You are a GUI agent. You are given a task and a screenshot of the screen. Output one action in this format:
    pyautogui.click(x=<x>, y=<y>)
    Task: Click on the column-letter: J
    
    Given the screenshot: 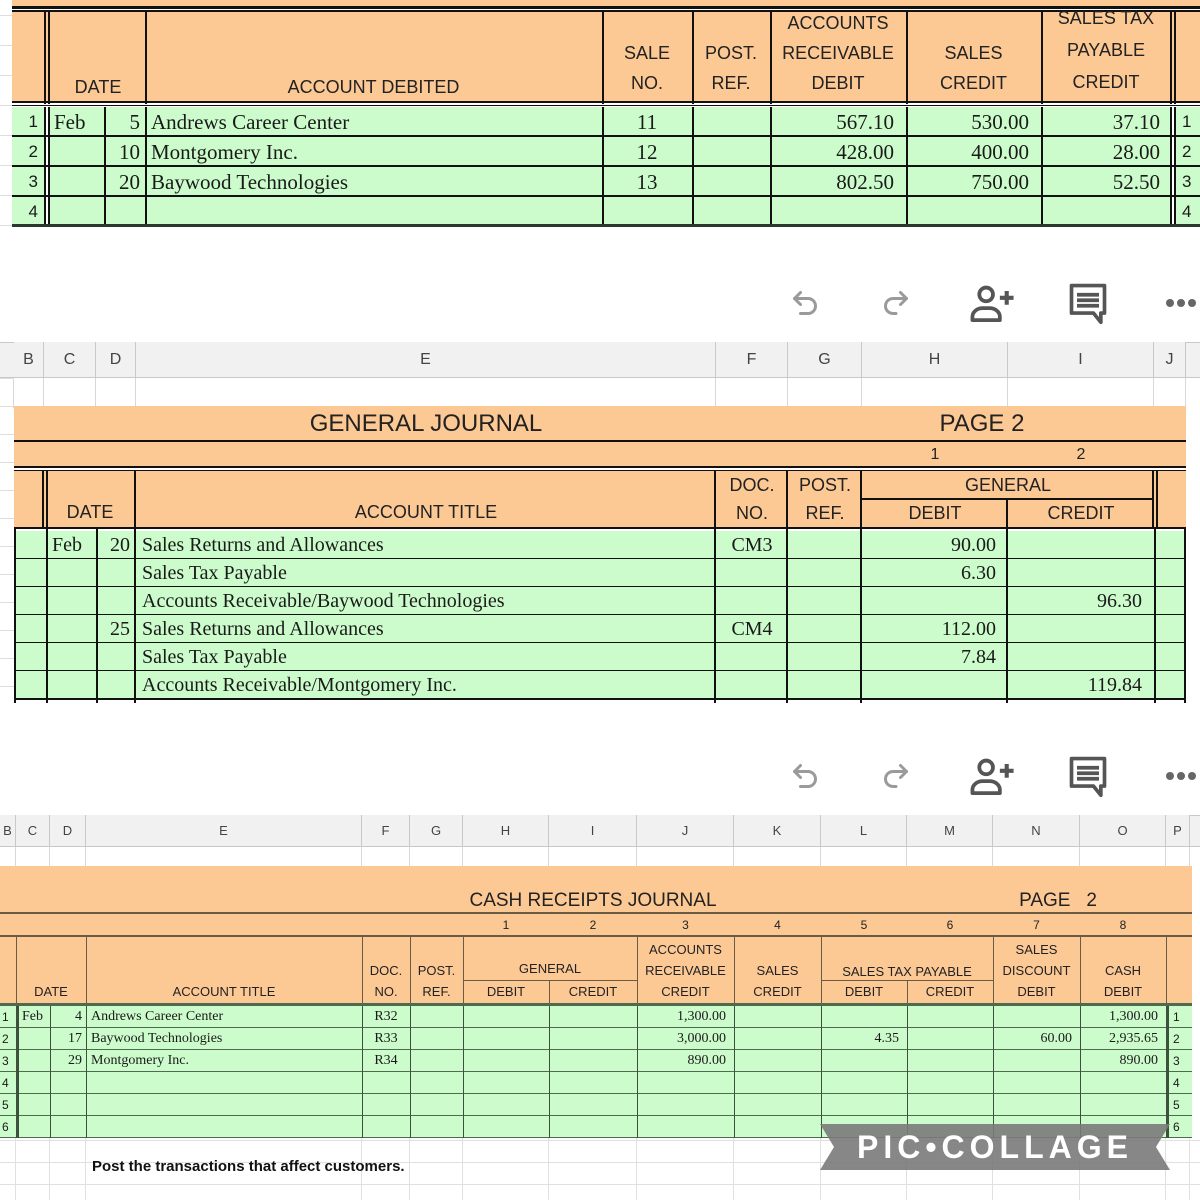 What is the action you would take?
    pyautogui.click(x=1170, y=360)
    